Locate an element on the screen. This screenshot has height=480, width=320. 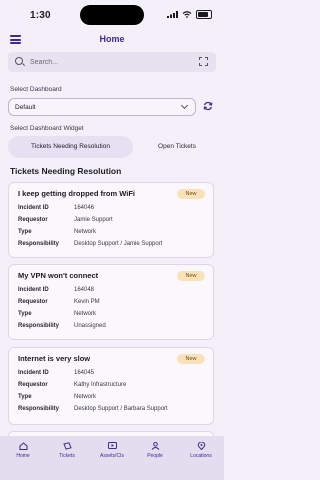
ticket-title: I keep getting dropped from WiFi is located at coordinates (77, 193).